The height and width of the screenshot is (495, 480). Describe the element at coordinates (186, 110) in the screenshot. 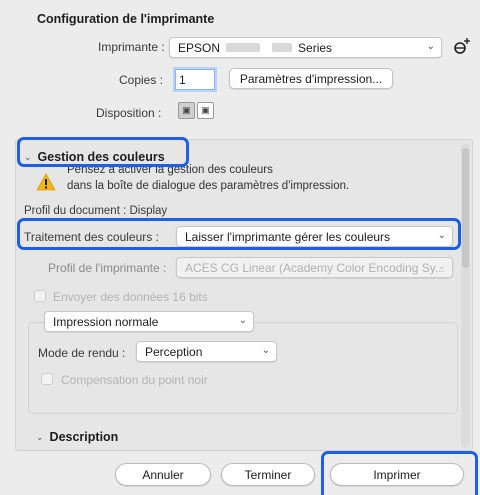

I see `portrait-orientation-icon: ▣` at that location.